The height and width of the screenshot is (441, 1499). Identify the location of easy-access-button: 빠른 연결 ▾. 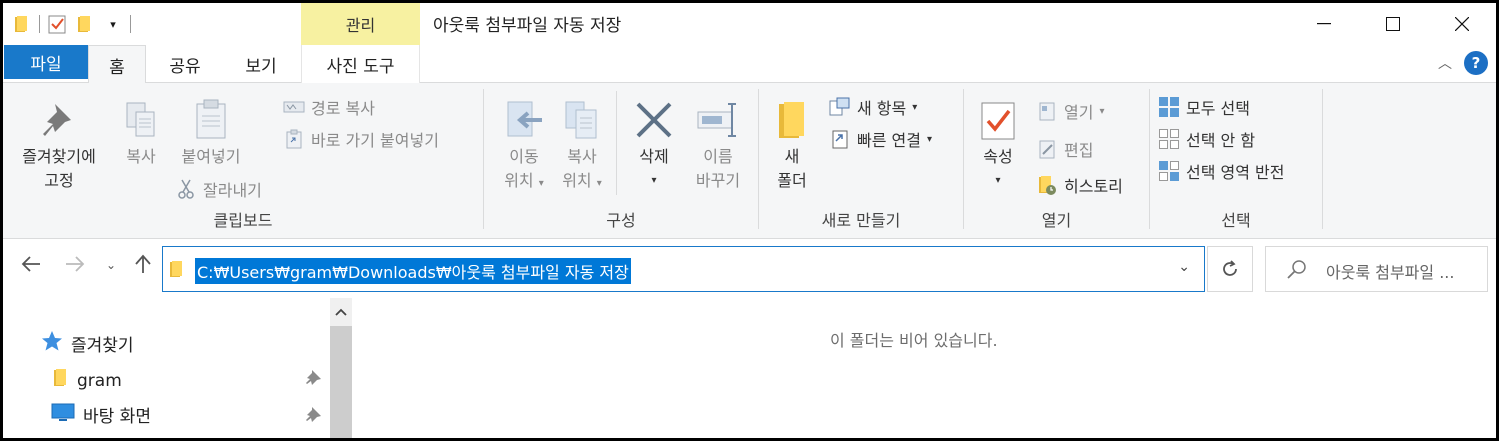
(880, 139).